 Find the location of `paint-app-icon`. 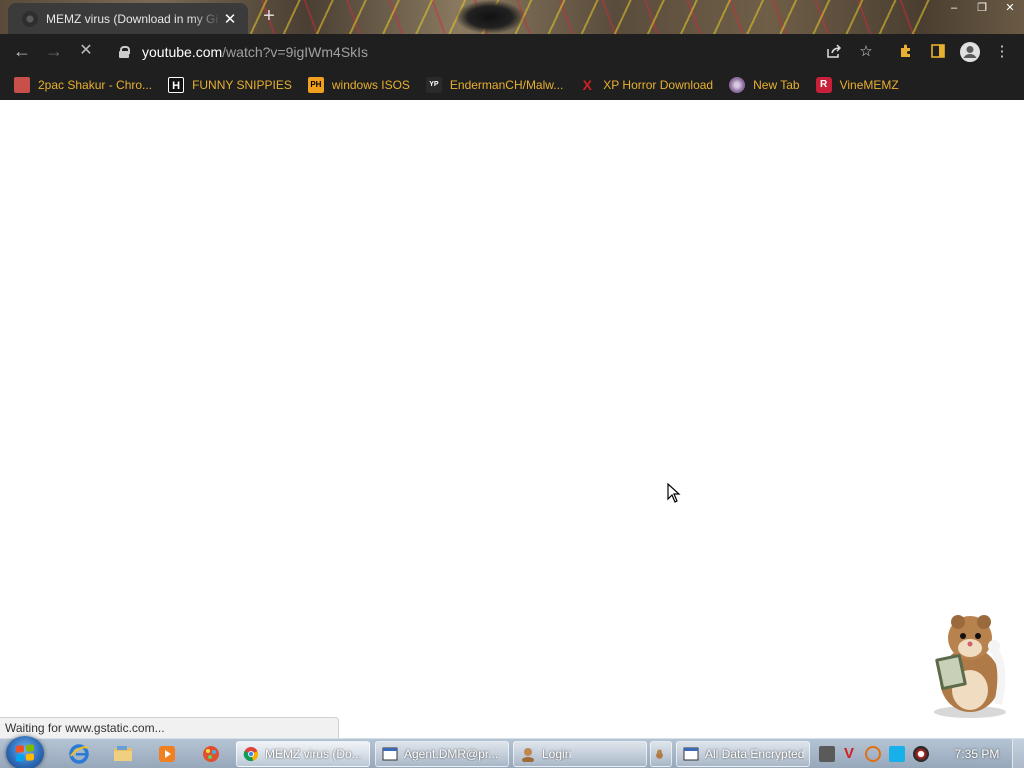

paint-app-icon is located at coordinates (211, 754).